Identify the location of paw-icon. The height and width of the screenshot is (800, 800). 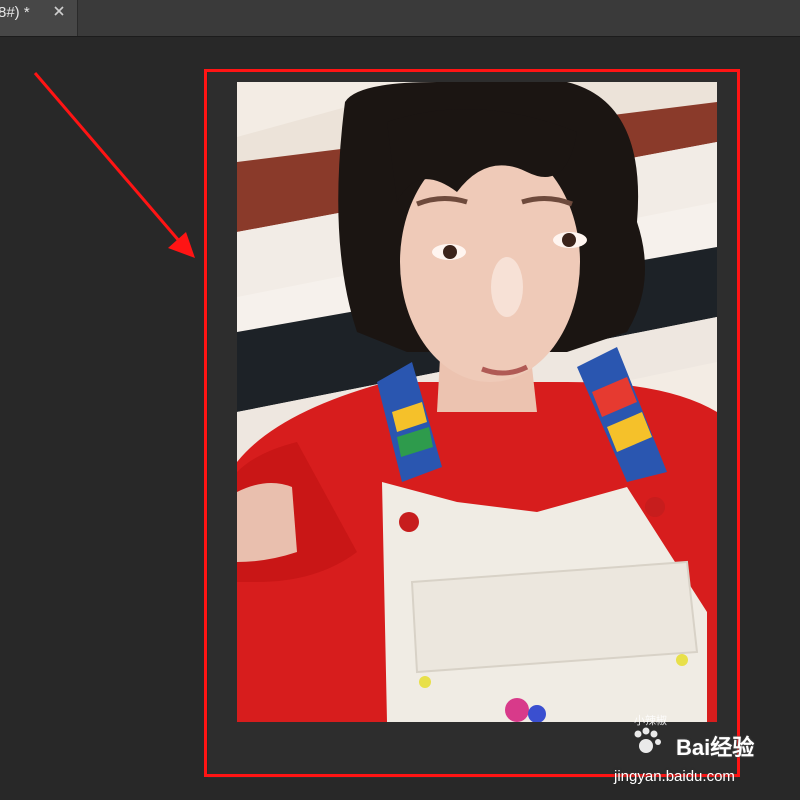
(638, 744).